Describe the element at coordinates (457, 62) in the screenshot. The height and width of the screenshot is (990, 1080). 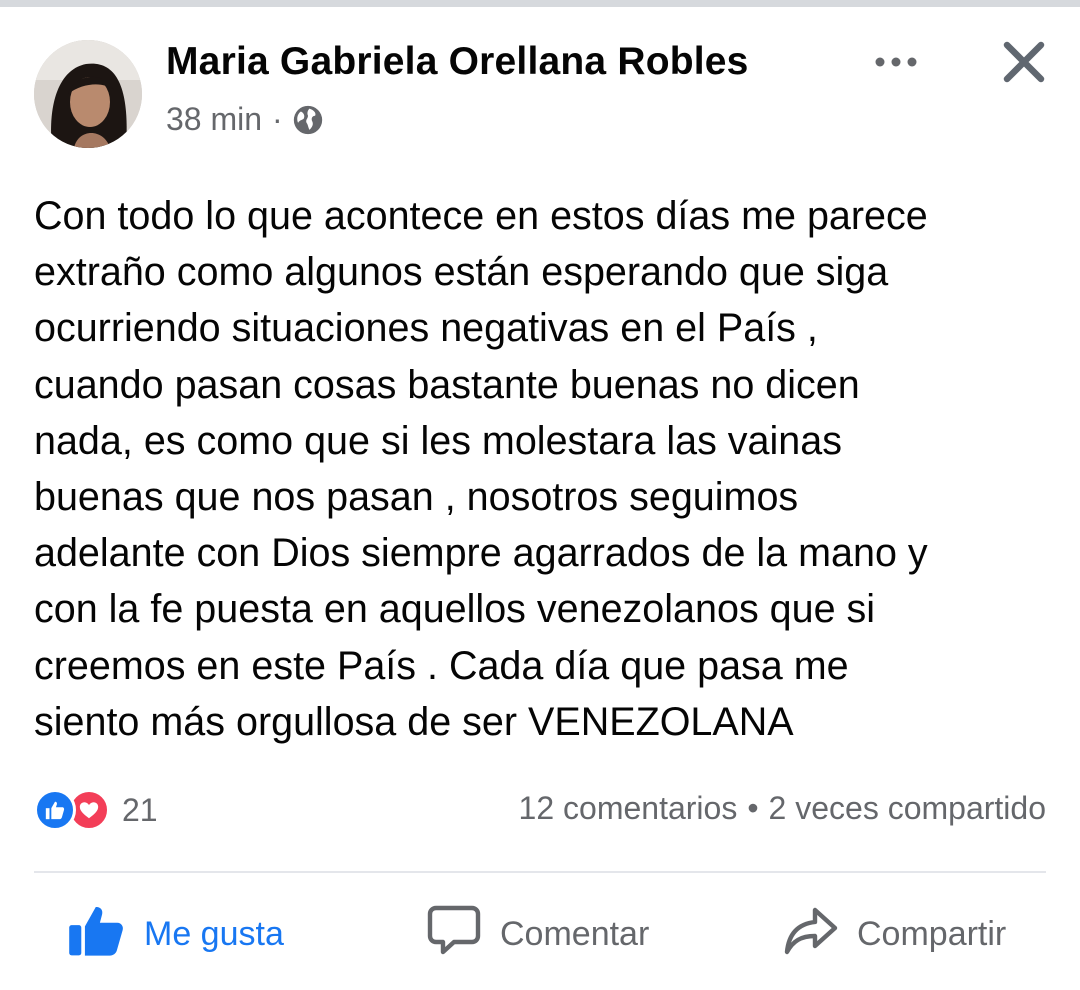
I see `author-name: Maria Gabriela Orellana Robles` at that location.